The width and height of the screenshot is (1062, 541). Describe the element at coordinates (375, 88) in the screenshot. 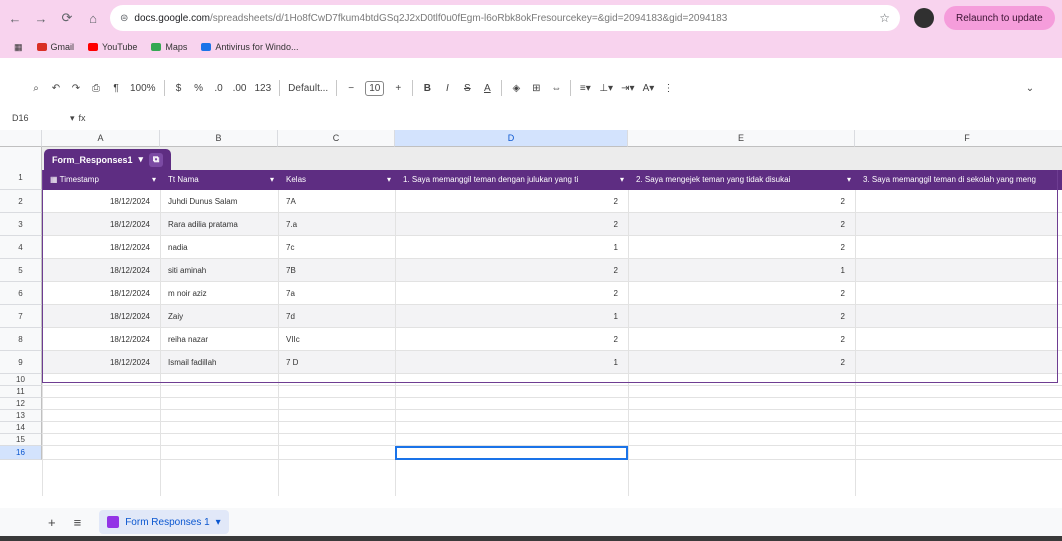

I see `font-size-input: 10` at that location.